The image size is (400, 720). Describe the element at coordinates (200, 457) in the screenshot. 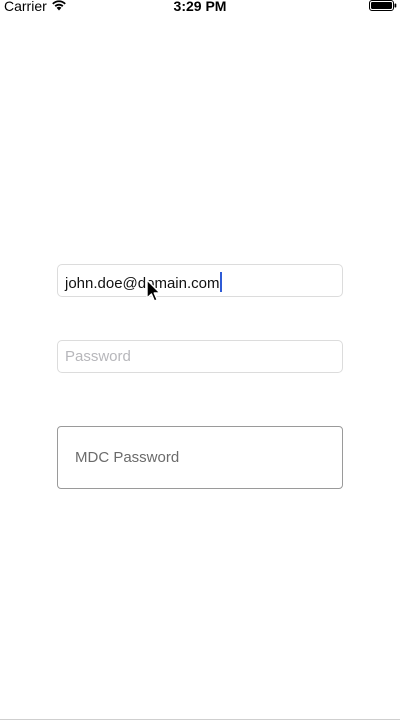

I see `mdc-password-field: MDC Password` at that location.